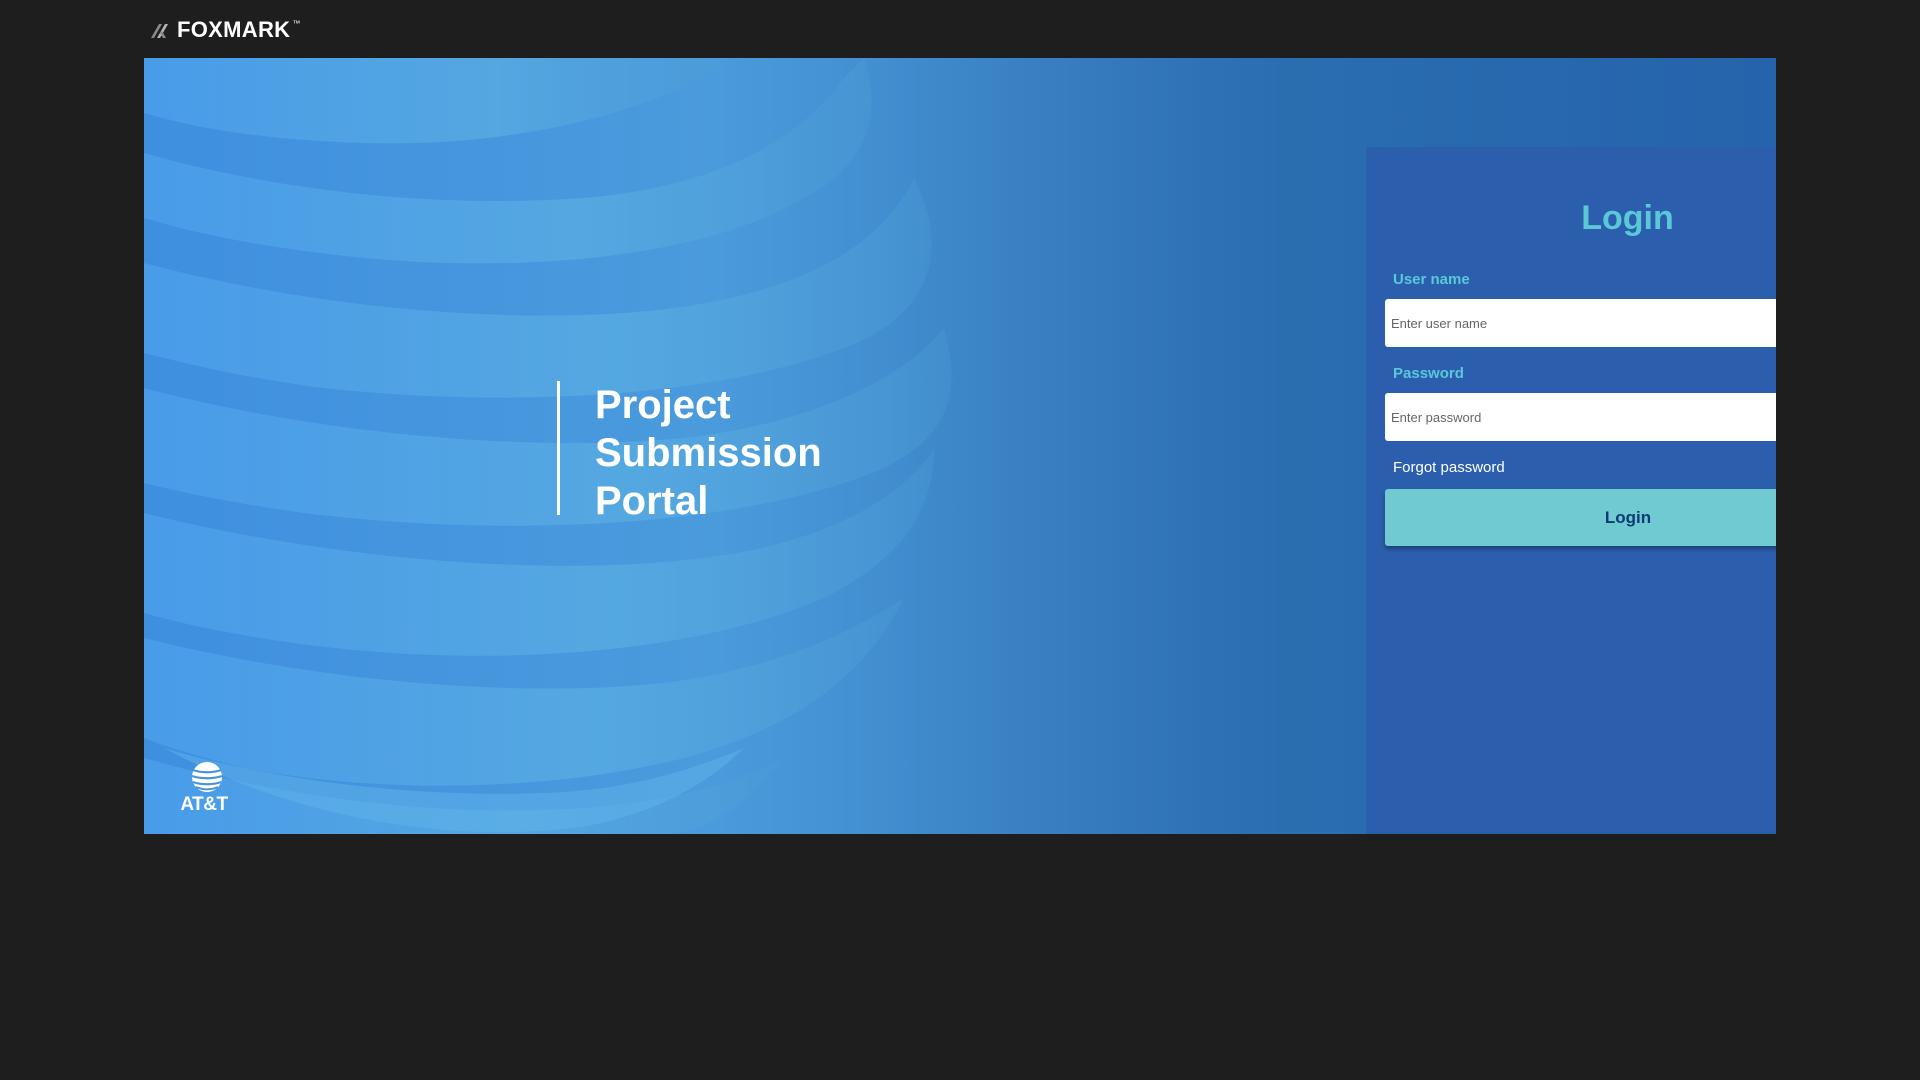 Image resolution: width=1920 pixels, height=1080 pixels. I want to click on att-globe-icon, so click(207, 777).